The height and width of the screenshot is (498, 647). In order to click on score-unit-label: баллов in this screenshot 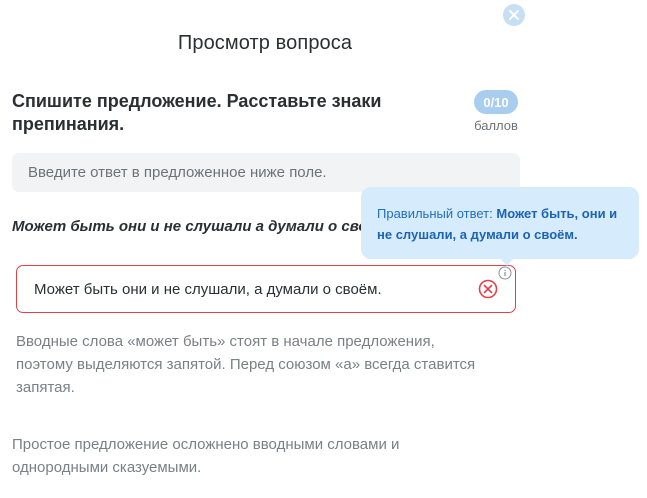, I will do `click(496, 125)`.